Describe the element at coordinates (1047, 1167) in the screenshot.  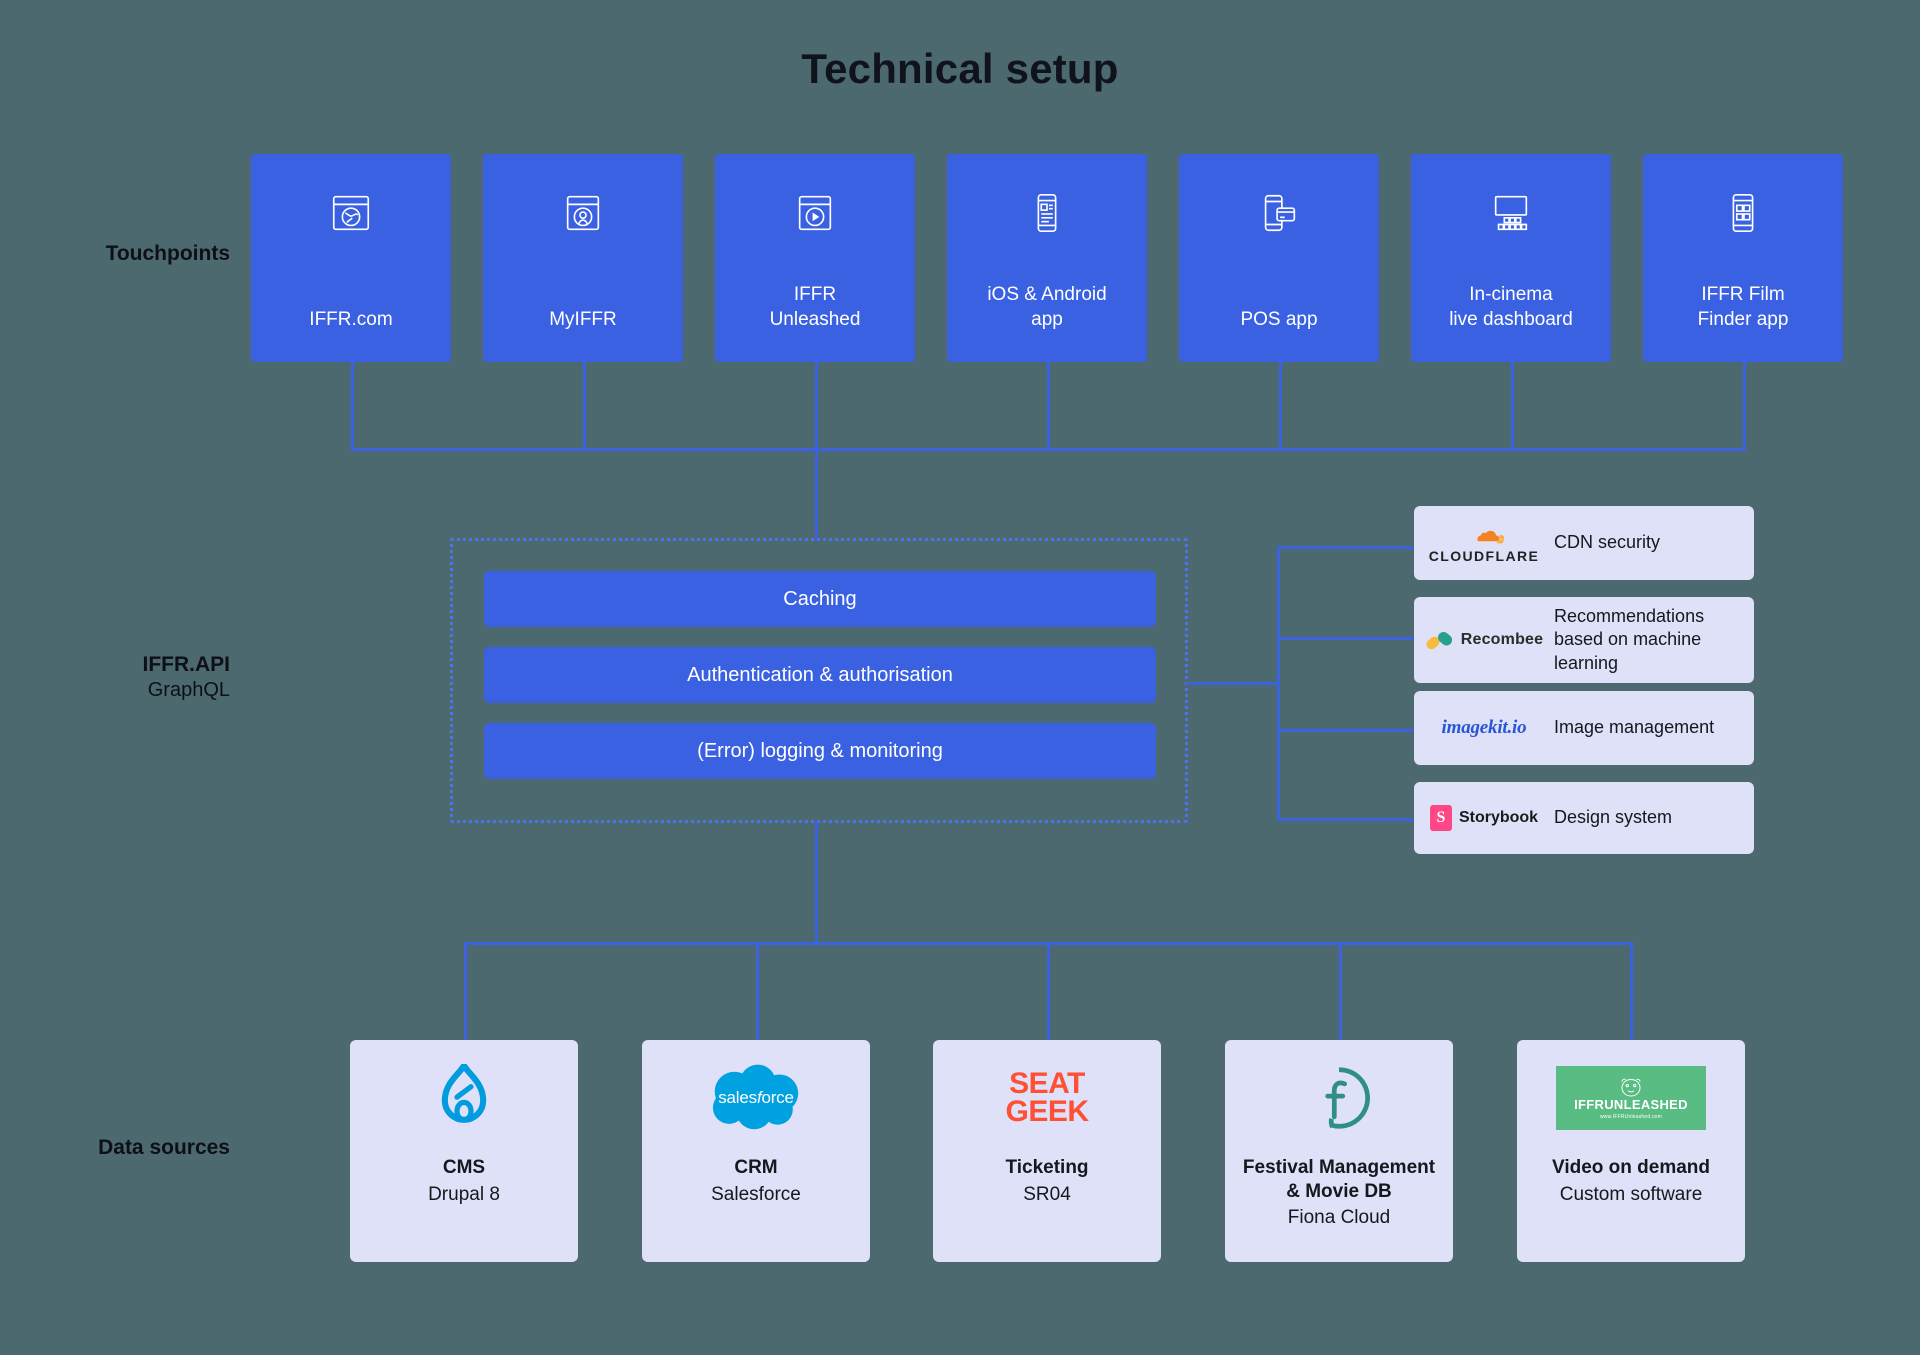
I see `datasource-title: Ticketing` at that location.